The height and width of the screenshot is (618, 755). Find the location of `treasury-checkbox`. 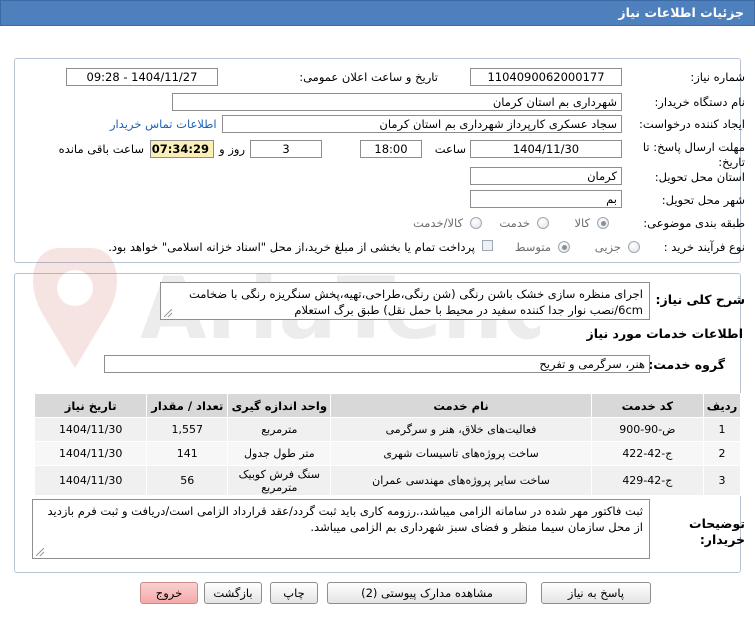

treasury-checkbox is located at coordinates (487, 245).